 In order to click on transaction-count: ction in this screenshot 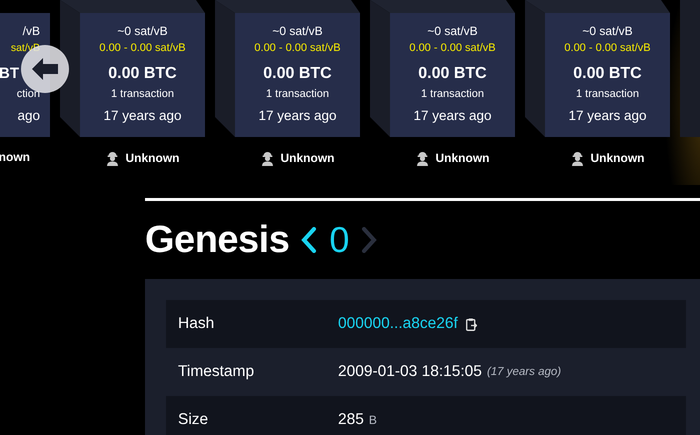, I will do `click(28, 95)`.